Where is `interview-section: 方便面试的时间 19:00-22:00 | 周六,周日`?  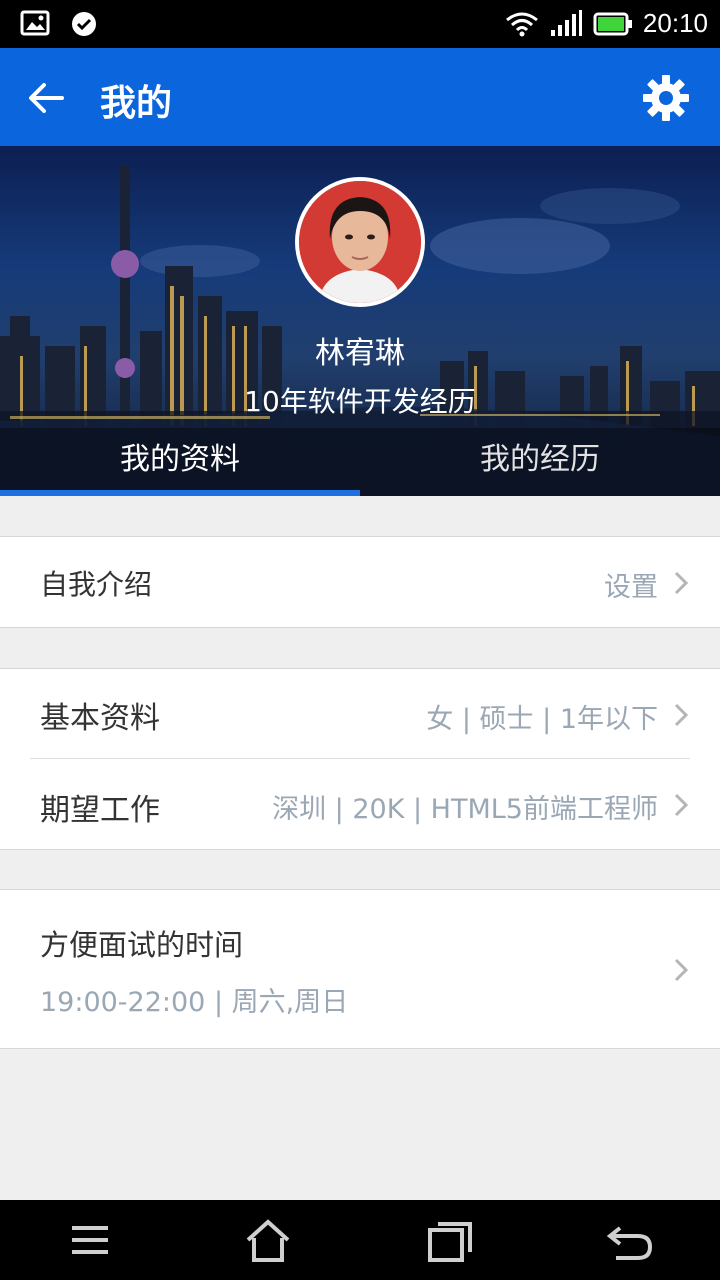
interview-section: 方便面试的时间 19:00-22:00 | 周六,周日 is located at coordinates (360, 969).